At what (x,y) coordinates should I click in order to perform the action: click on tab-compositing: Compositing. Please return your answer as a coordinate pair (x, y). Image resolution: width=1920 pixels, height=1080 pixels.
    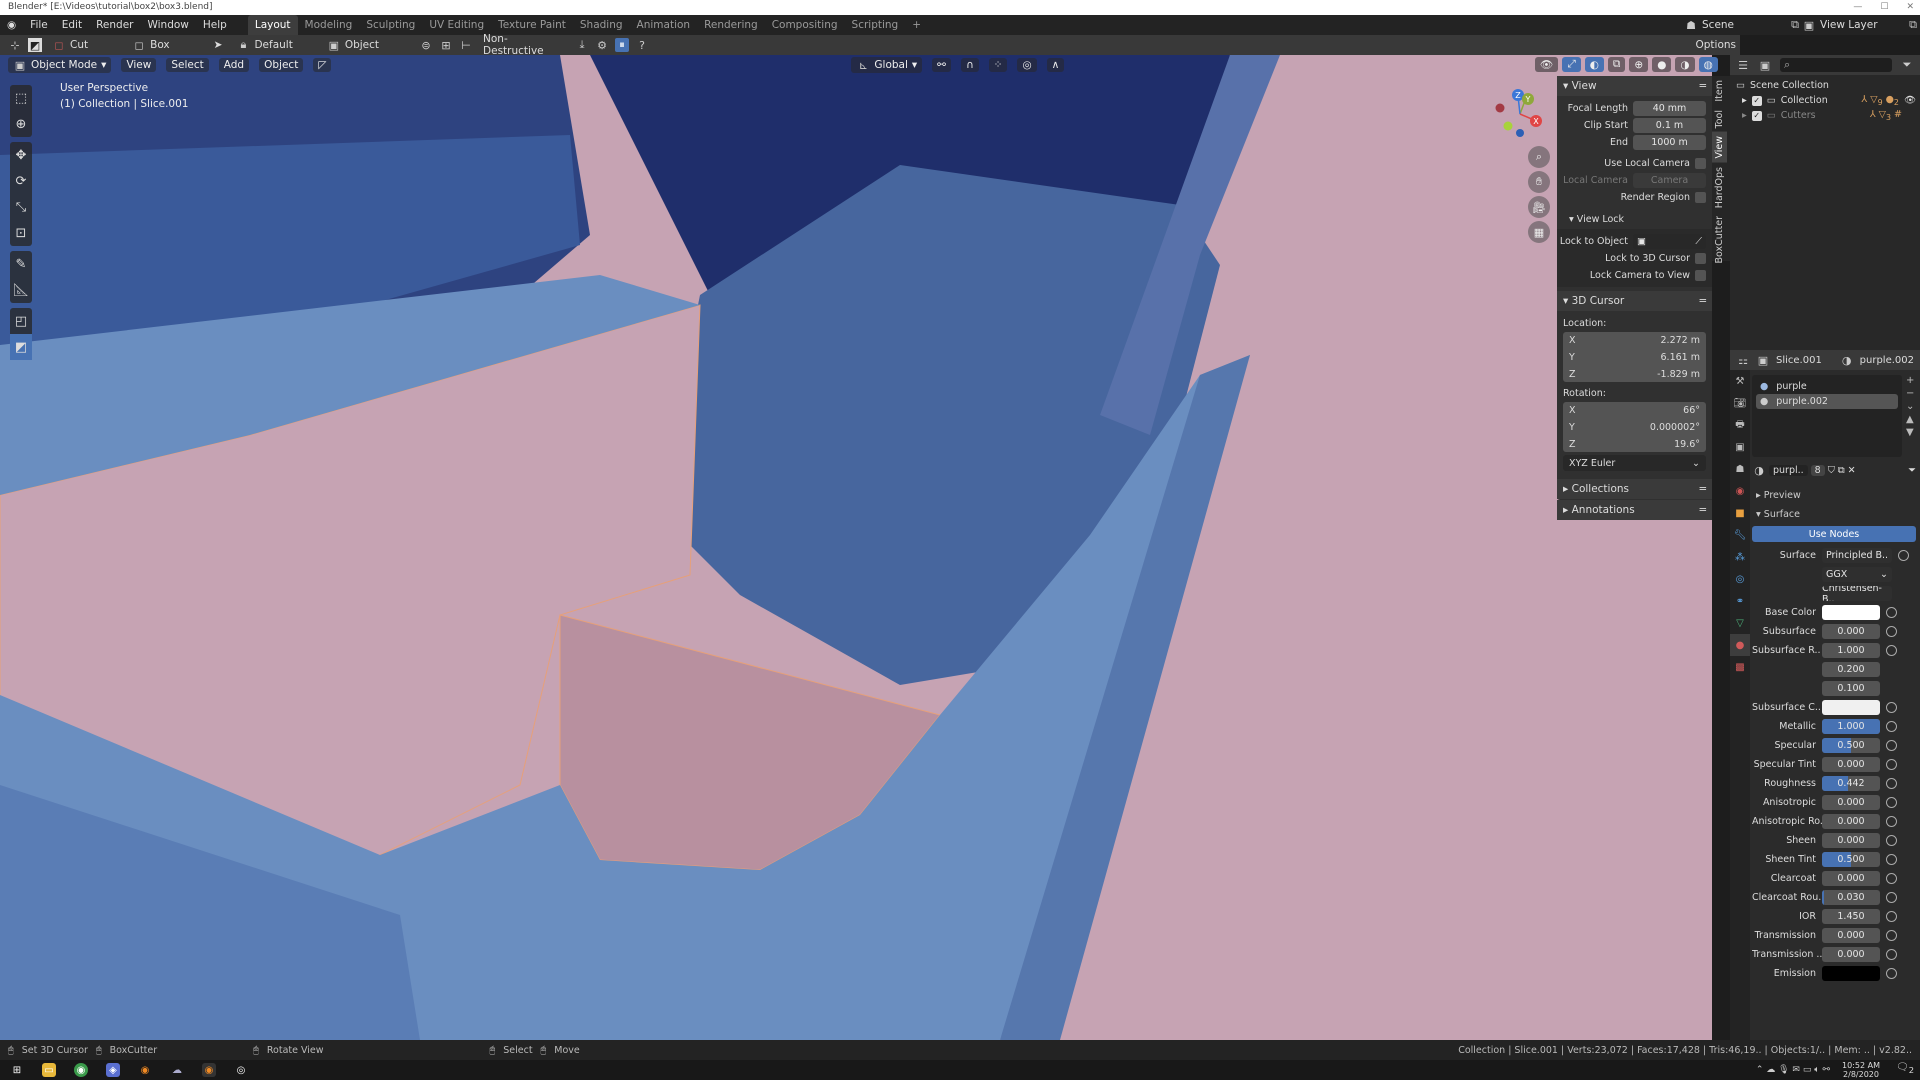
    Looking at the image, I should click on (805, 25).